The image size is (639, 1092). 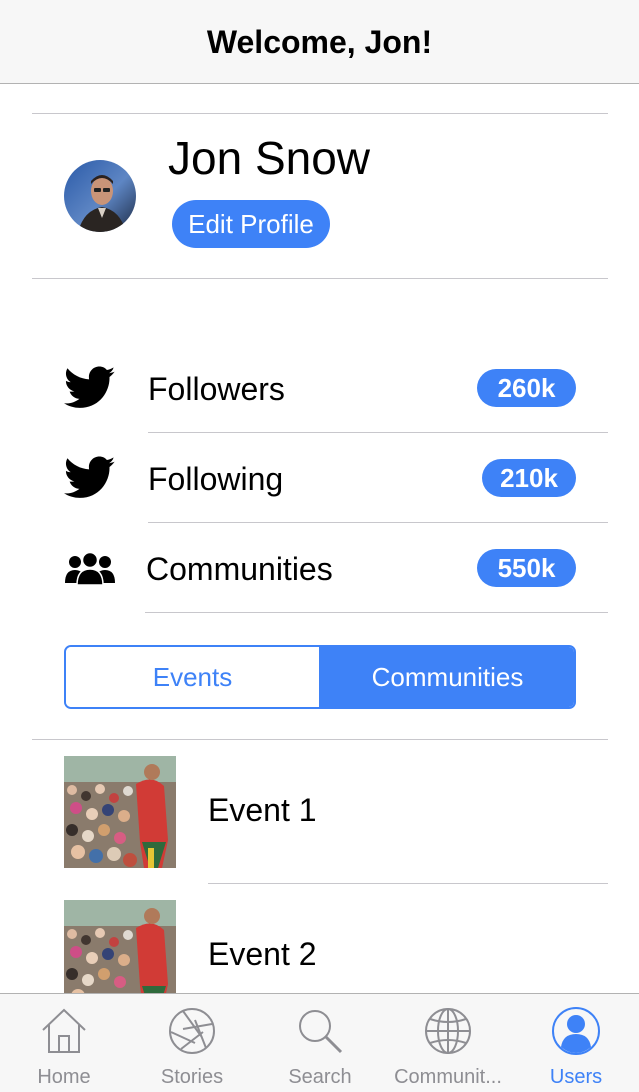 I want to click on home-icon, so click(x=64, y=1030).